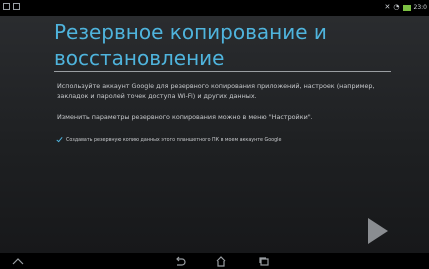 The height and width of the screenshot is (269, 429). What do you see at coordinates (387, 7) in the screenshot?
I see `mute-icon: ✕` at bounding box center [387, 7].